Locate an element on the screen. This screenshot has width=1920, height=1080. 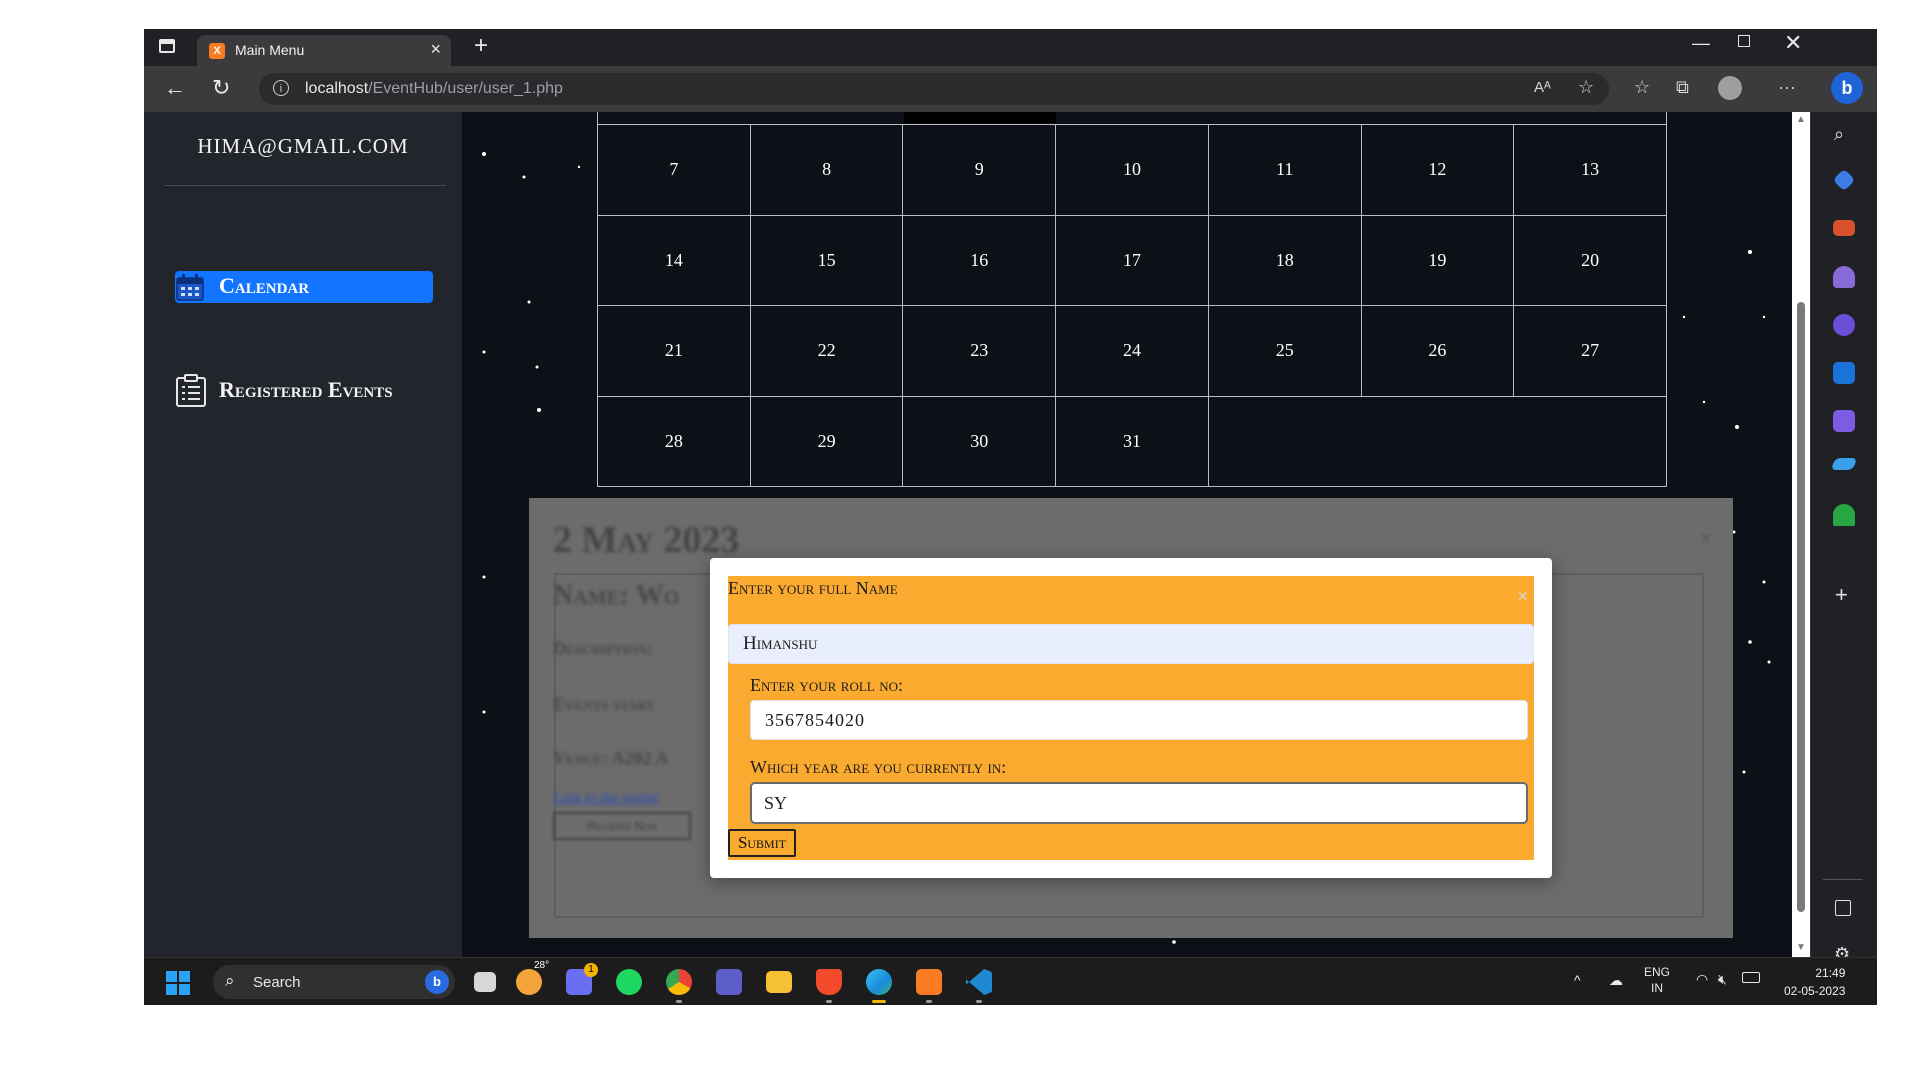
teams-icon is located at coordinates (729, 982).